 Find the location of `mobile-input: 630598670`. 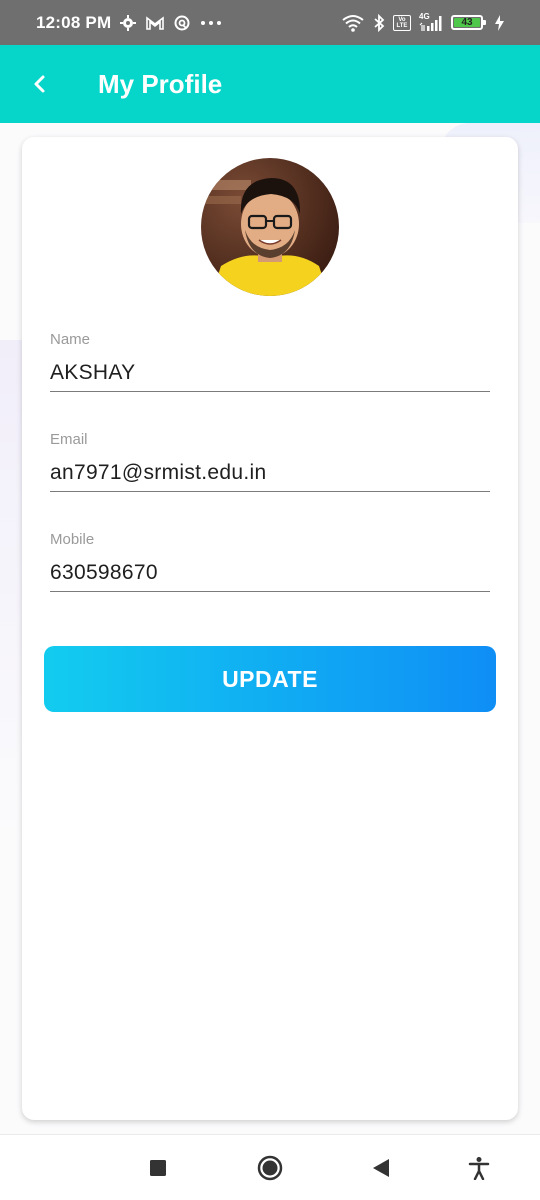

mobile-input: 630598670 is located at coordinates (270, 576).